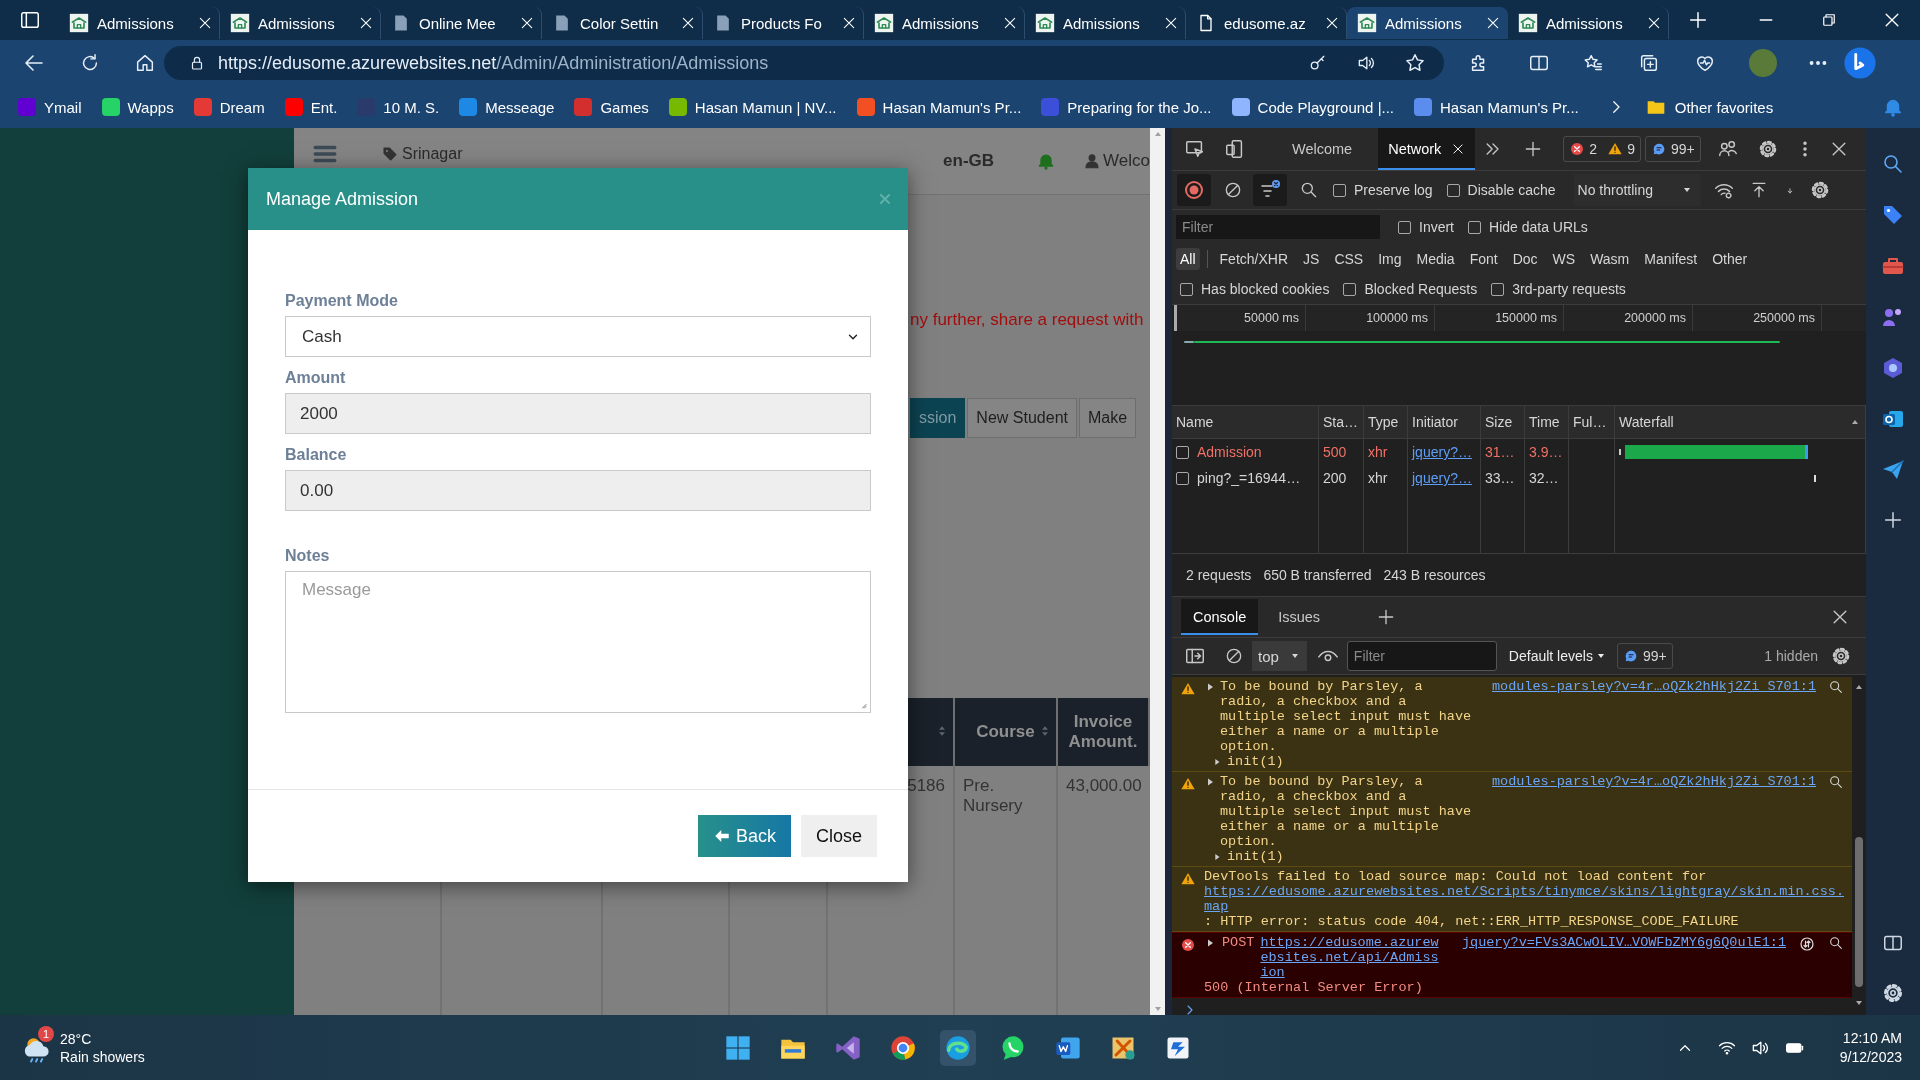 The height and width of the screenshot is (1080, 1920). What do you see at coordinates (1455, 876) in the screenshot?
I see `console-message: DevTools failed to load source map: Could not load content for` at bounding box center [1455, 876].